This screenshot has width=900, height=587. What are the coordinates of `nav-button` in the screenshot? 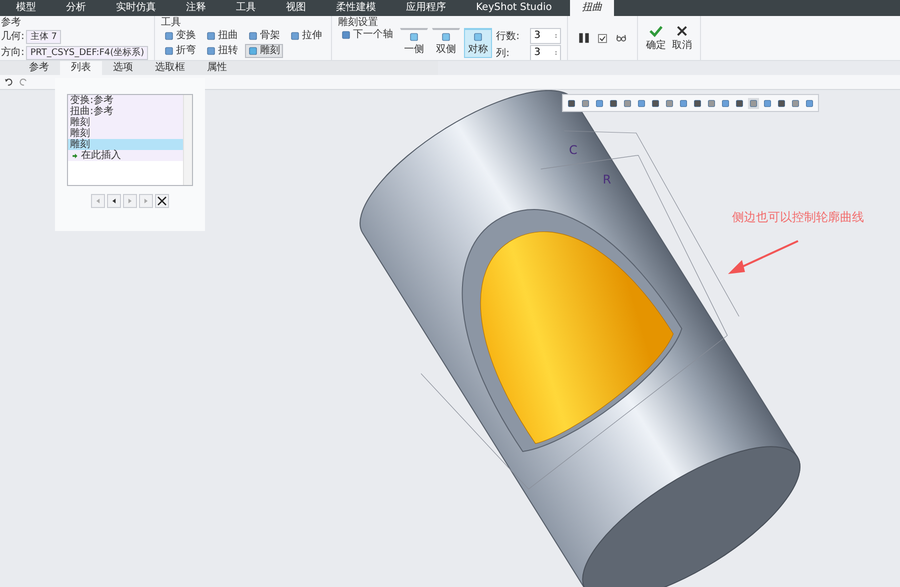 It's located at (114, 201).